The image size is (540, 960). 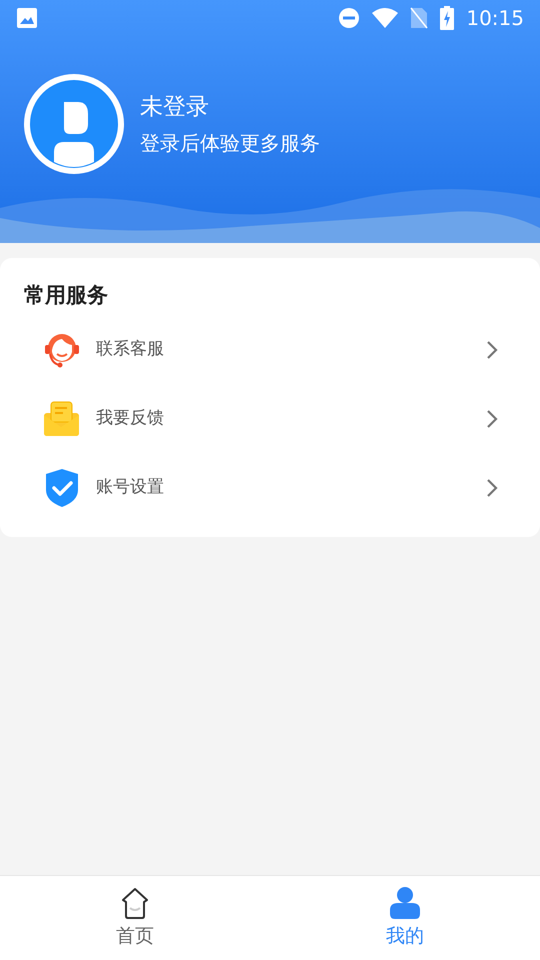 What do you see at coordinates (405, 903) in the screenshot?
I see `user-icon` at bounding box center [405, 903].